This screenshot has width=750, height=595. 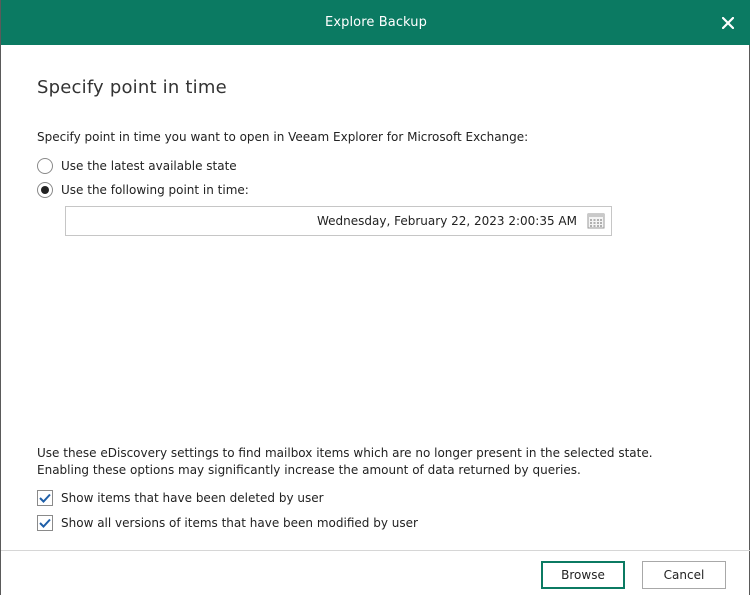 I want to click on page-heading: Specify point in time, so click(x=132, y=87).